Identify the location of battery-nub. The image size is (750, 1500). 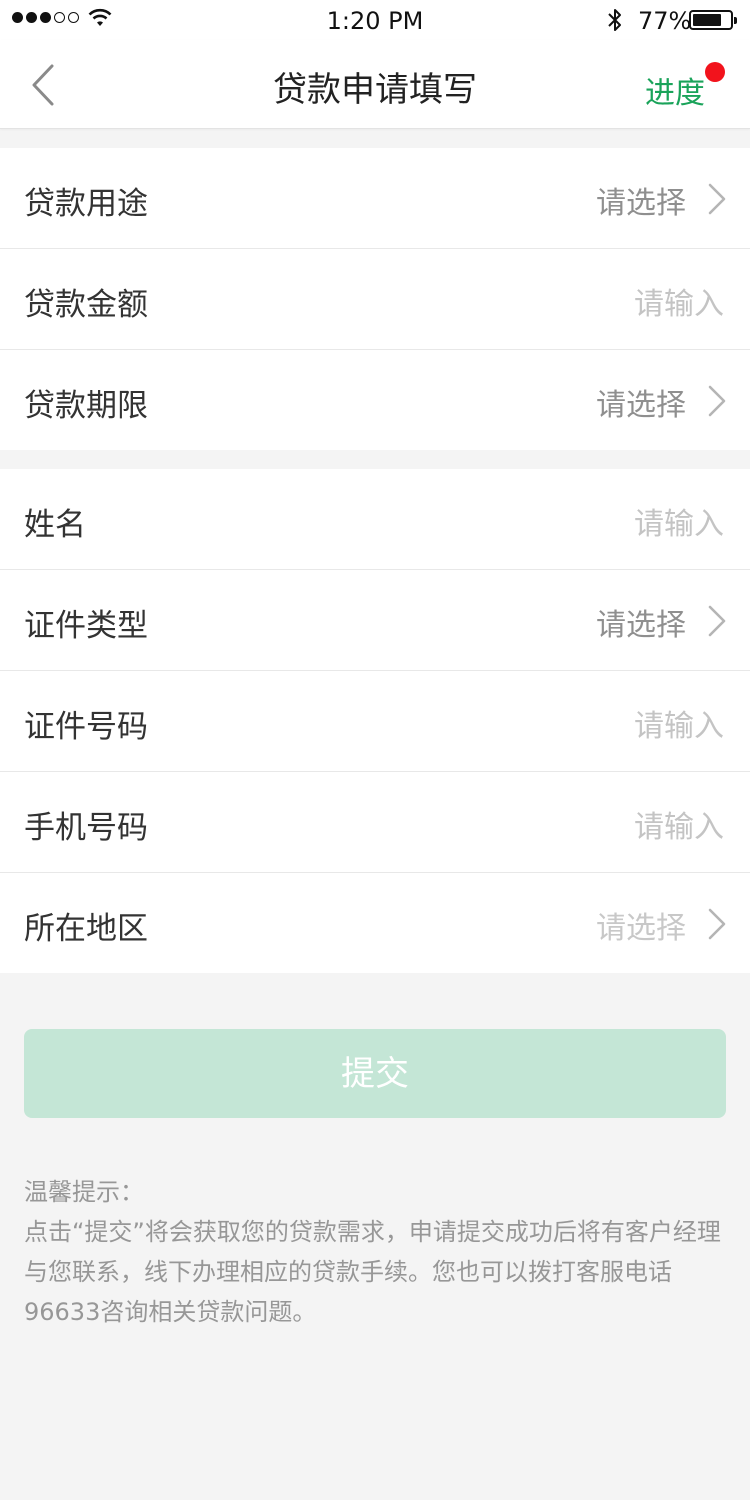
(735, 20).